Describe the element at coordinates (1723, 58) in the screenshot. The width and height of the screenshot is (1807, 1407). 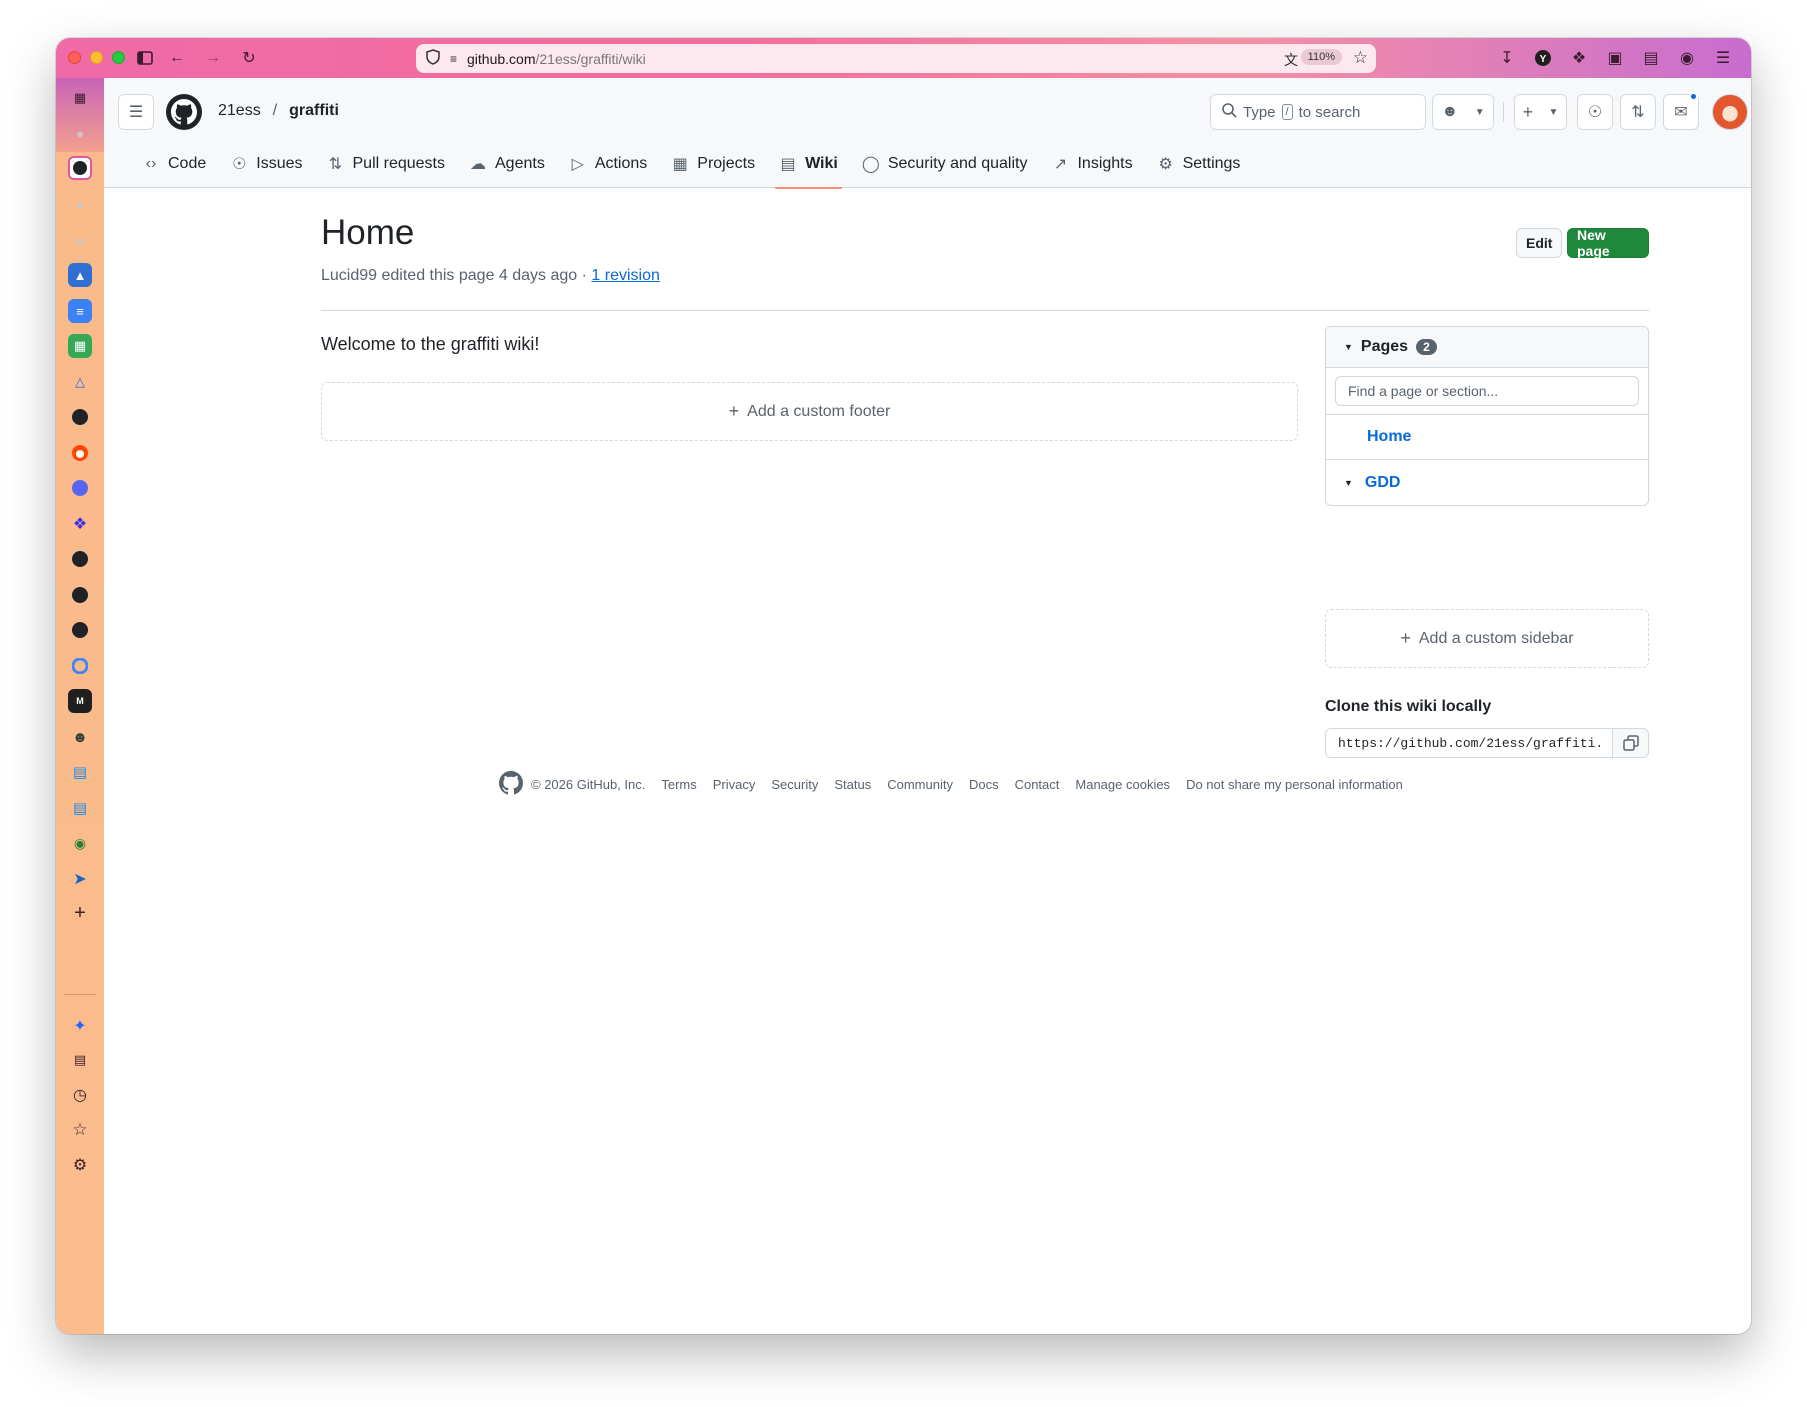
I see `app-menu-icon: ☰` at that location.